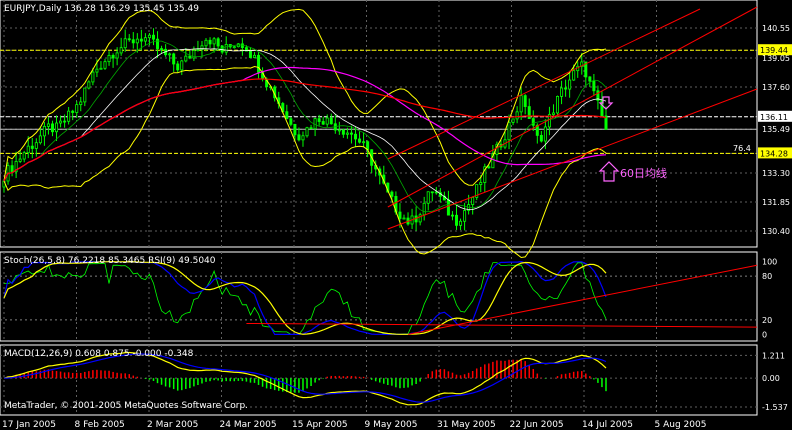  What do you see at coordinates (776, 231) in the screenshot?
I see `y-tick-label: 130.40` at bounding box center [776, 231].